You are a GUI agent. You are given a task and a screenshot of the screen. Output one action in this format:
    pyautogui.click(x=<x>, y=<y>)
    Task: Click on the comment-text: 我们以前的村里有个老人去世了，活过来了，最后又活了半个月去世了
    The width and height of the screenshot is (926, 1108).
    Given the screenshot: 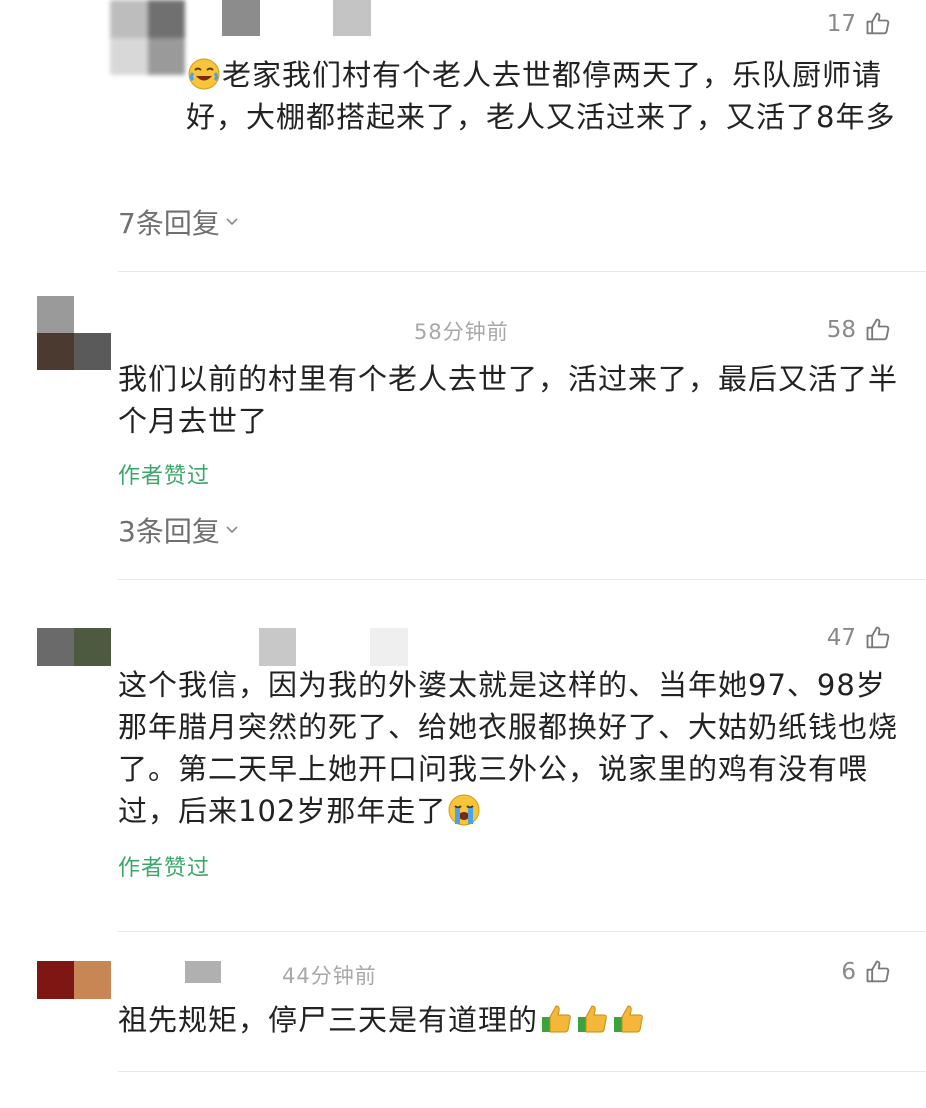 What is the action you would take?
    pyautogui.click(x=508, y=400)
    